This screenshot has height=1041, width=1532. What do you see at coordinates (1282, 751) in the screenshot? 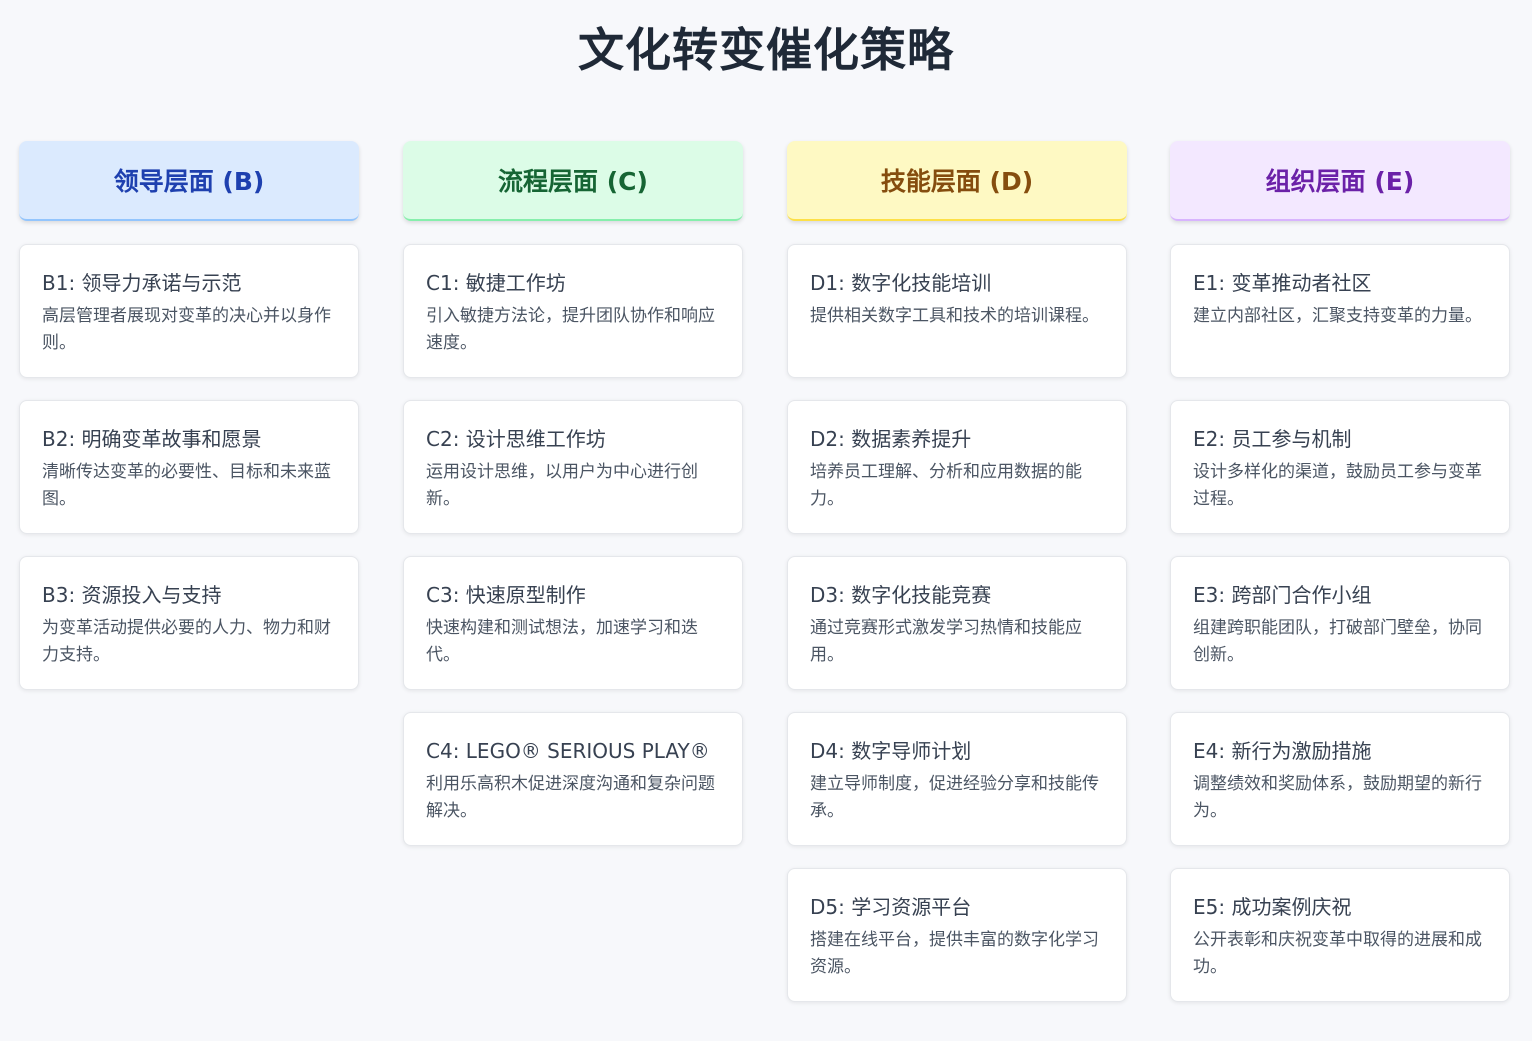
I see `card-title: E4: 新行为激励措施` at bounding box center [1282, 751].